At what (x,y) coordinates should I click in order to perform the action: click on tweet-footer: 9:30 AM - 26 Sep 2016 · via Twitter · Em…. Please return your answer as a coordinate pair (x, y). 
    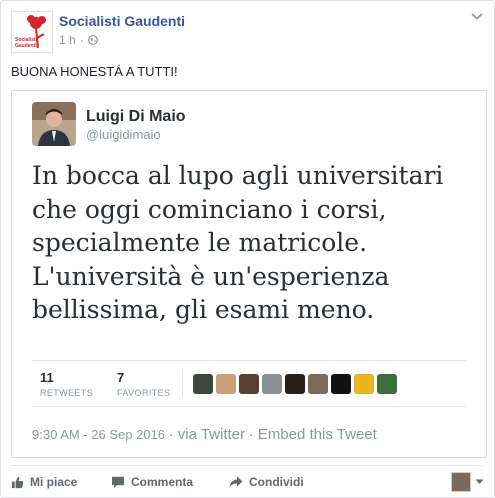
    Looking at the image, I should click on (204, 434).